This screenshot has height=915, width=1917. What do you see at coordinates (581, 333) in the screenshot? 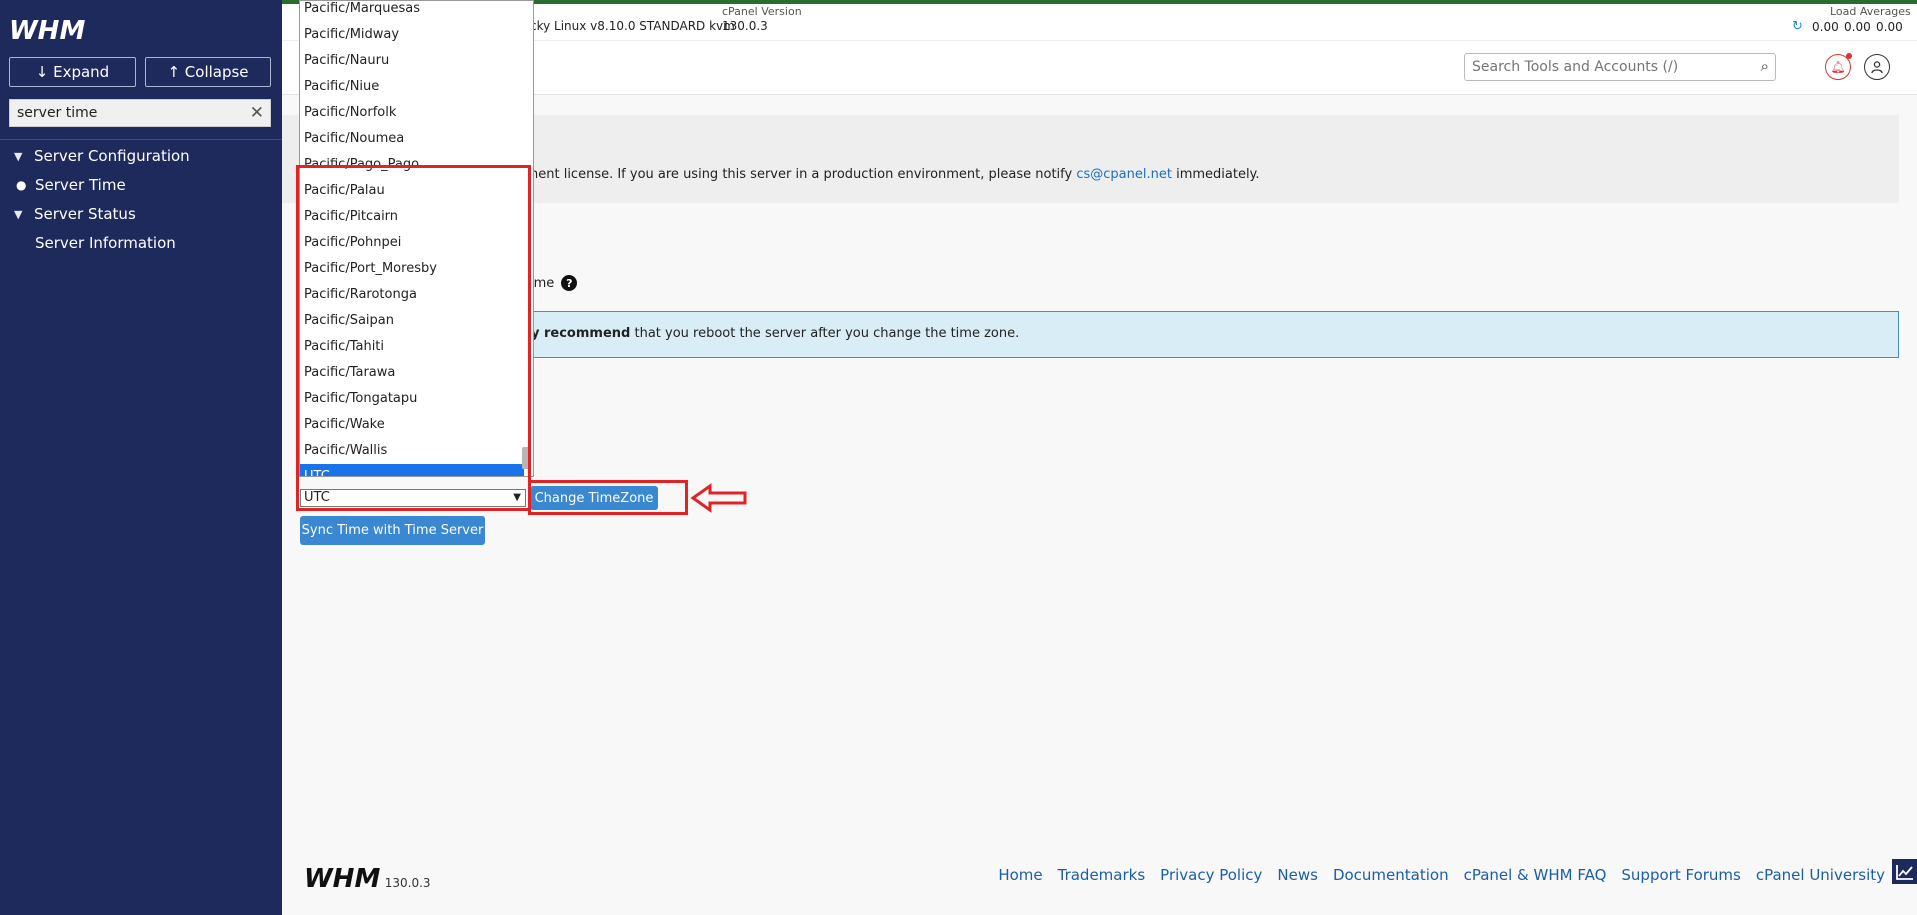
I see `info-bold-text: y recommend` at bounding box center [581, 333].